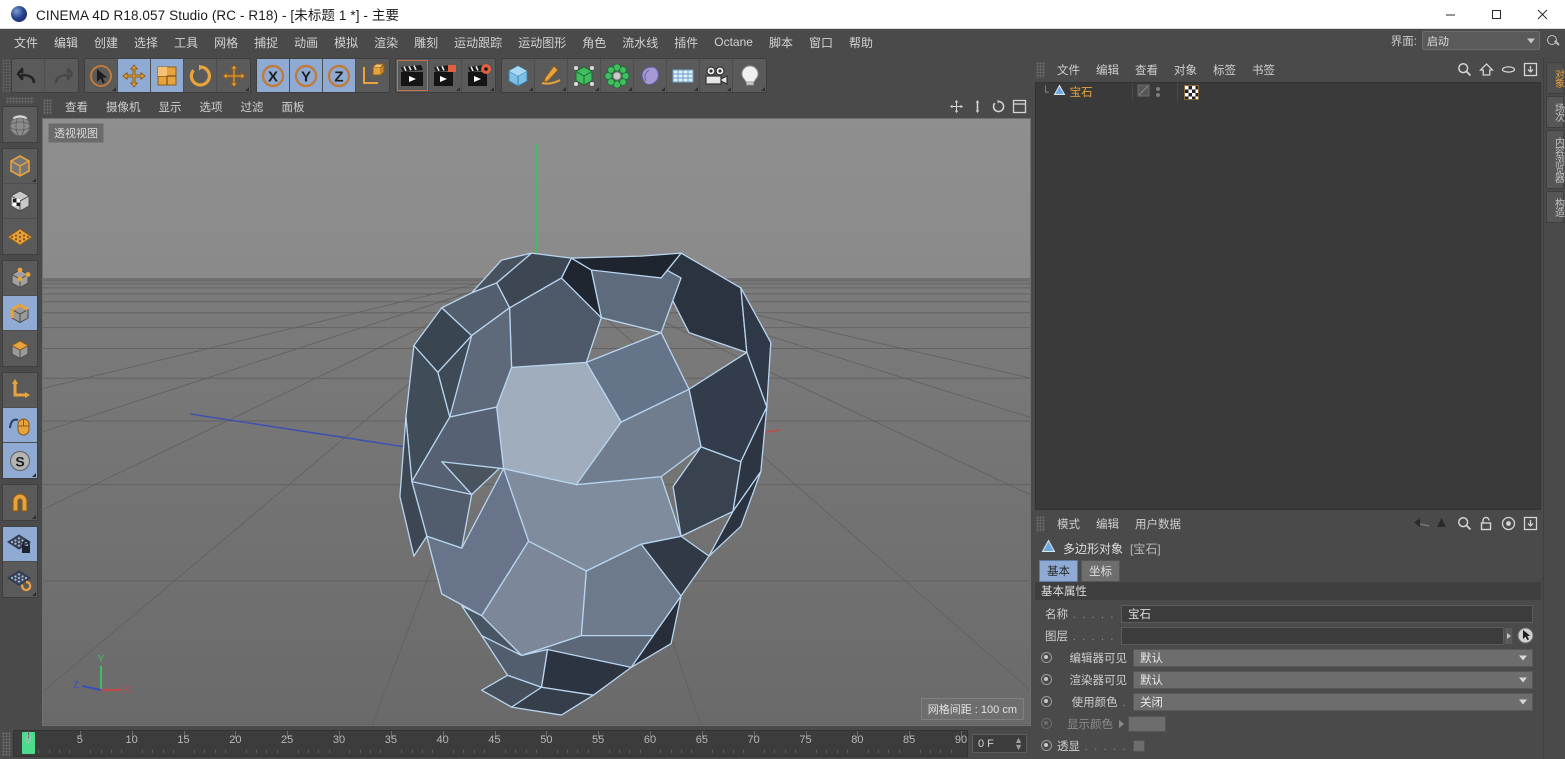 This screenshot has height=759, width=1565. I want to click on current-frame-field: 0 F ▲ ▼, so click(999, 743).